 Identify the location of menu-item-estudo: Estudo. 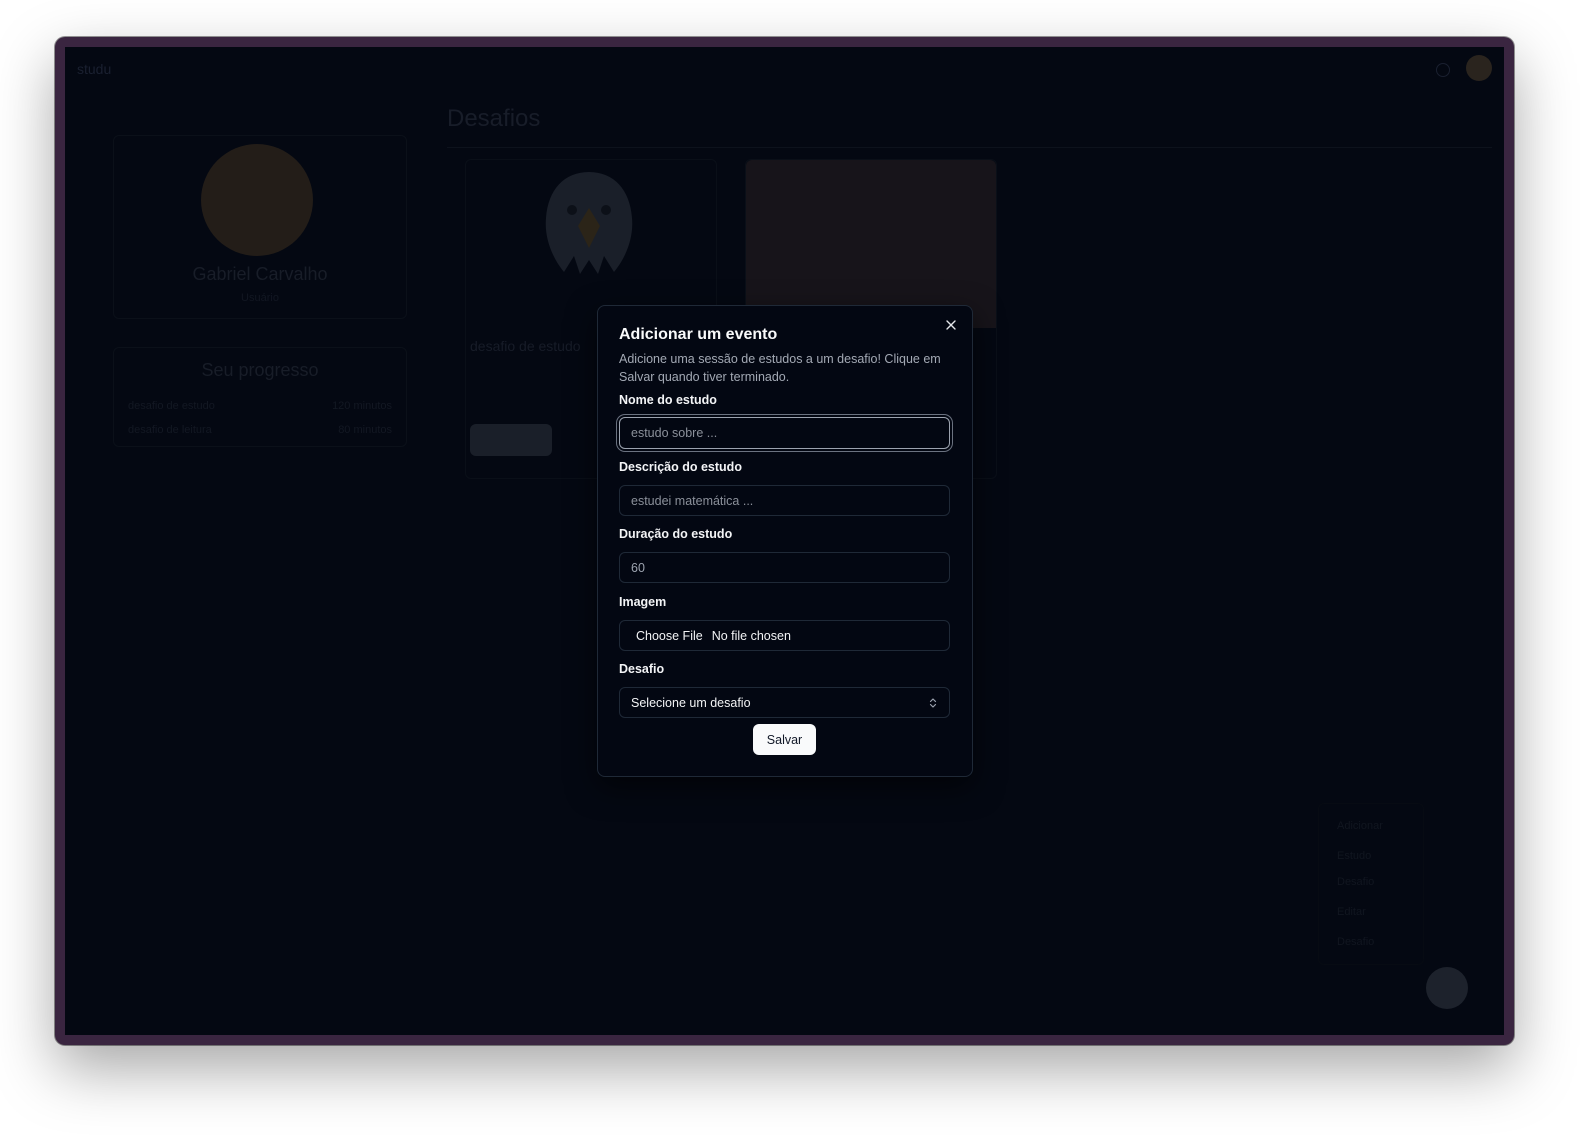
(1354, 856).